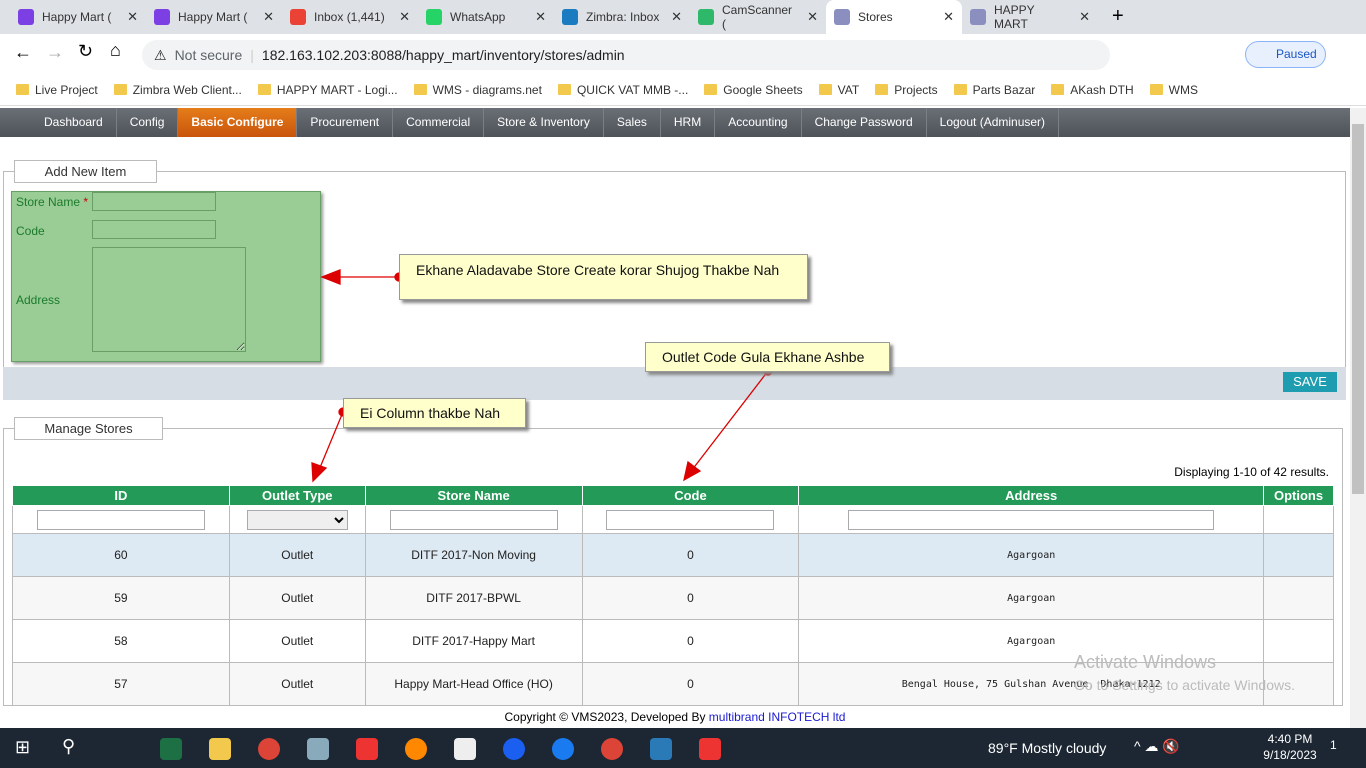 The image size is (1366, 768). Describe the element at coordinates (514, 749) in the screenshot. I see `shield-icon` at that location.